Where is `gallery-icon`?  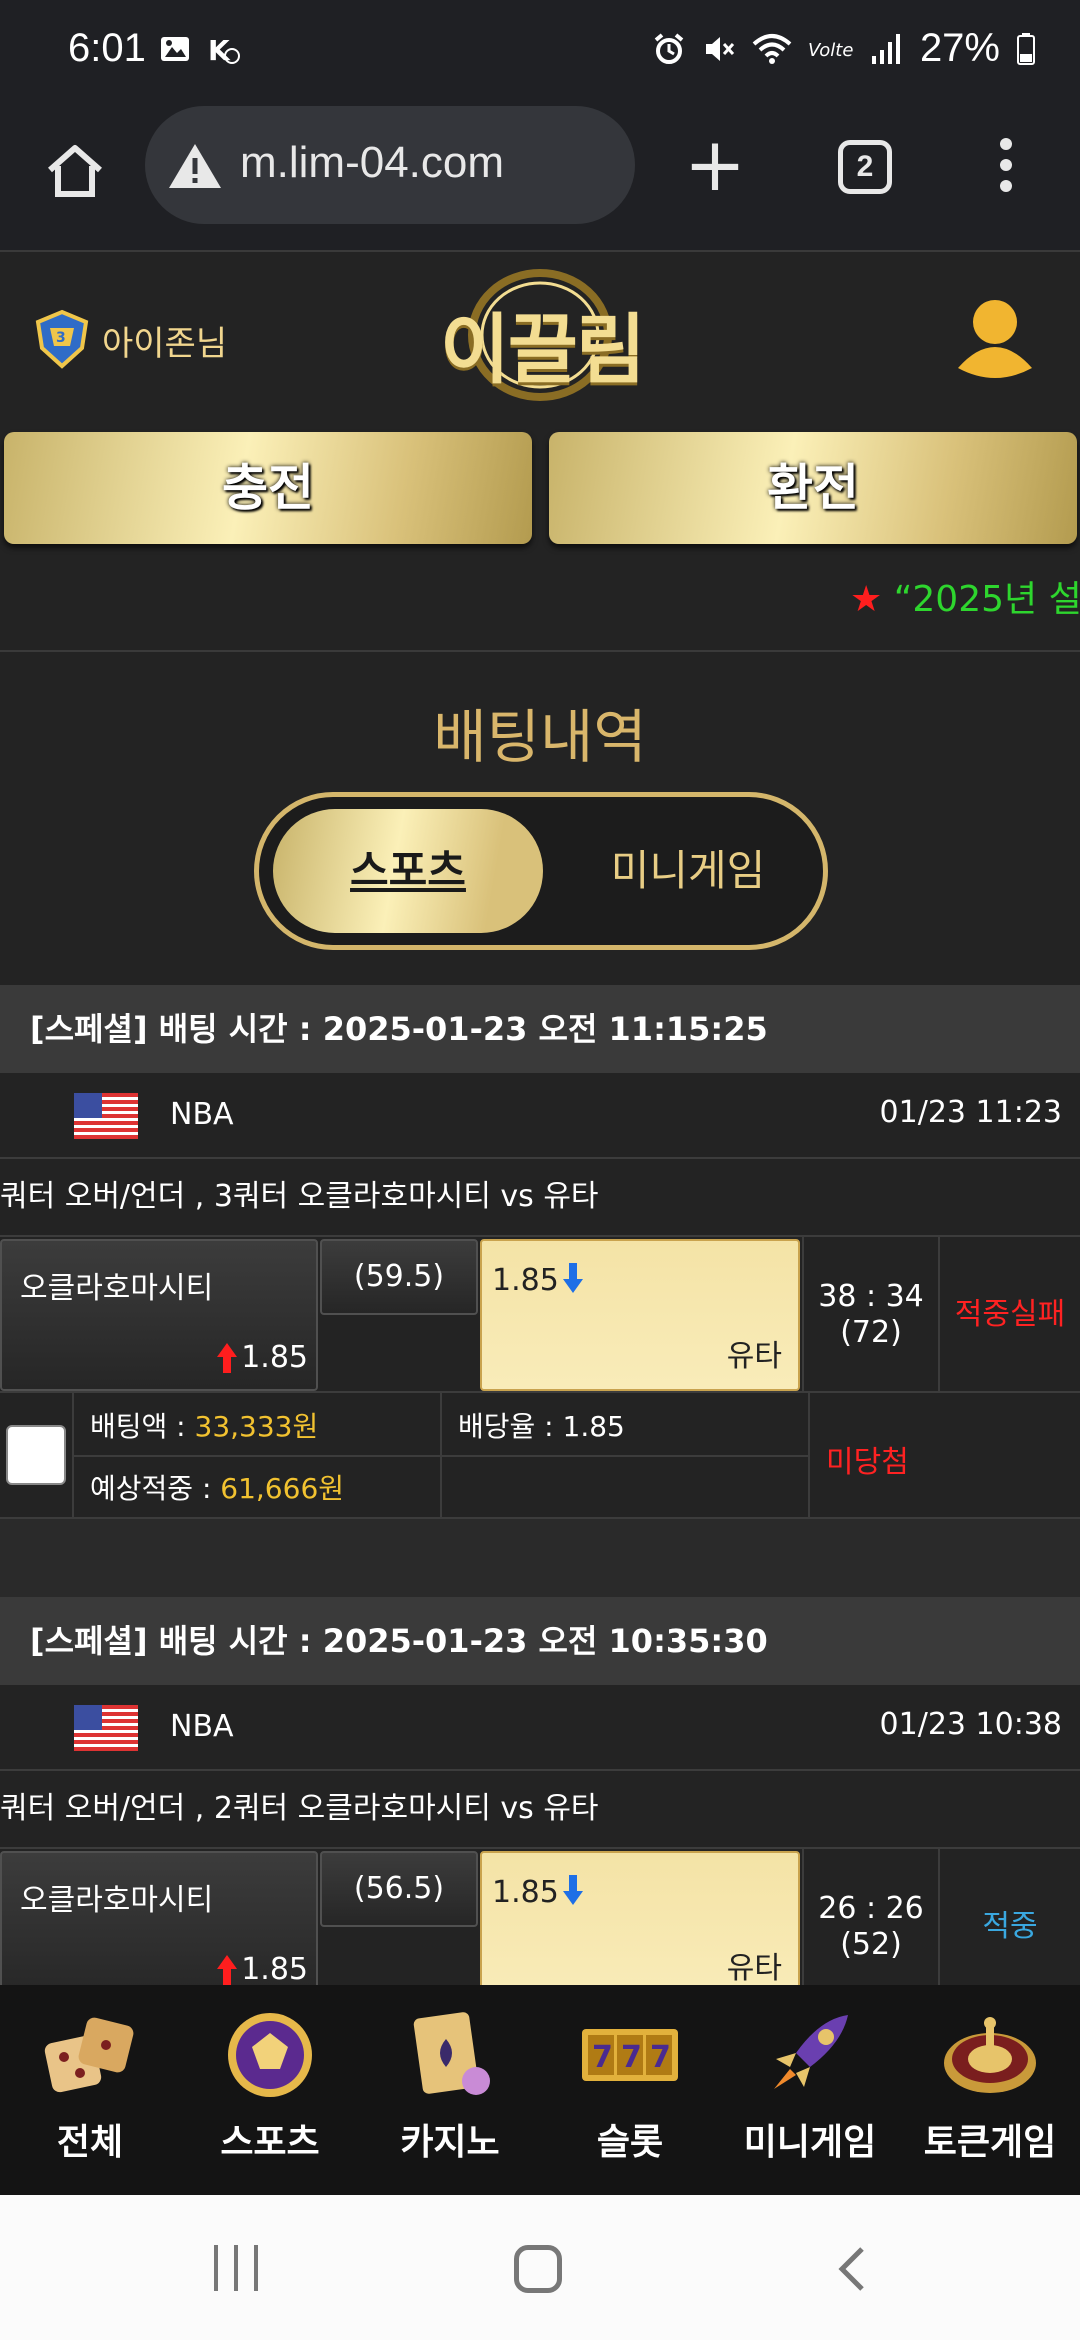 gallery-icon is located at coordinates (175, 49).